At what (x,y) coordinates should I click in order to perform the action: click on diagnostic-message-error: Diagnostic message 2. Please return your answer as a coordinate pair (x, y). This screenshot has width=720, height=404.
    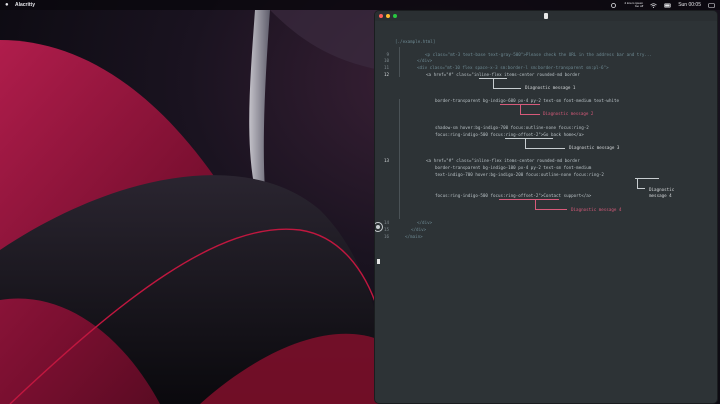
    Looking at the image, I should click on (568, 113).